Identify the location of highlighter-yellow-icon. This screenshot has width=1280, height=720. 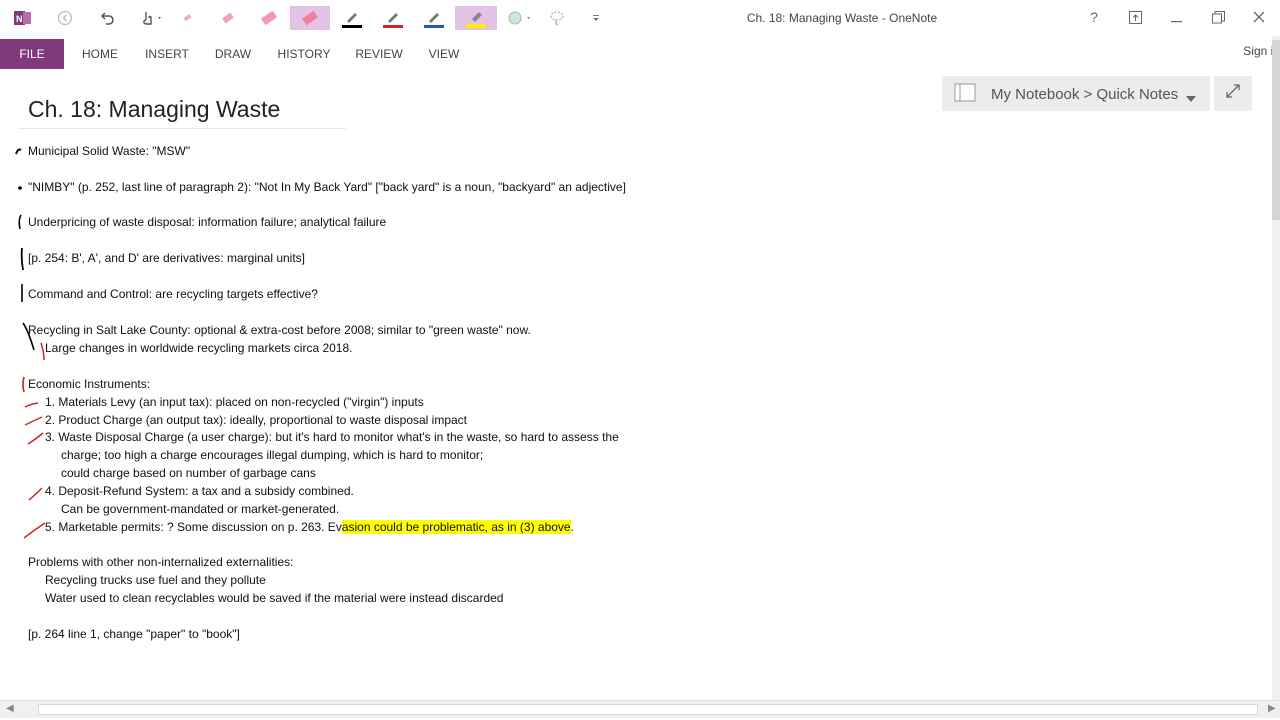
(476, 18).